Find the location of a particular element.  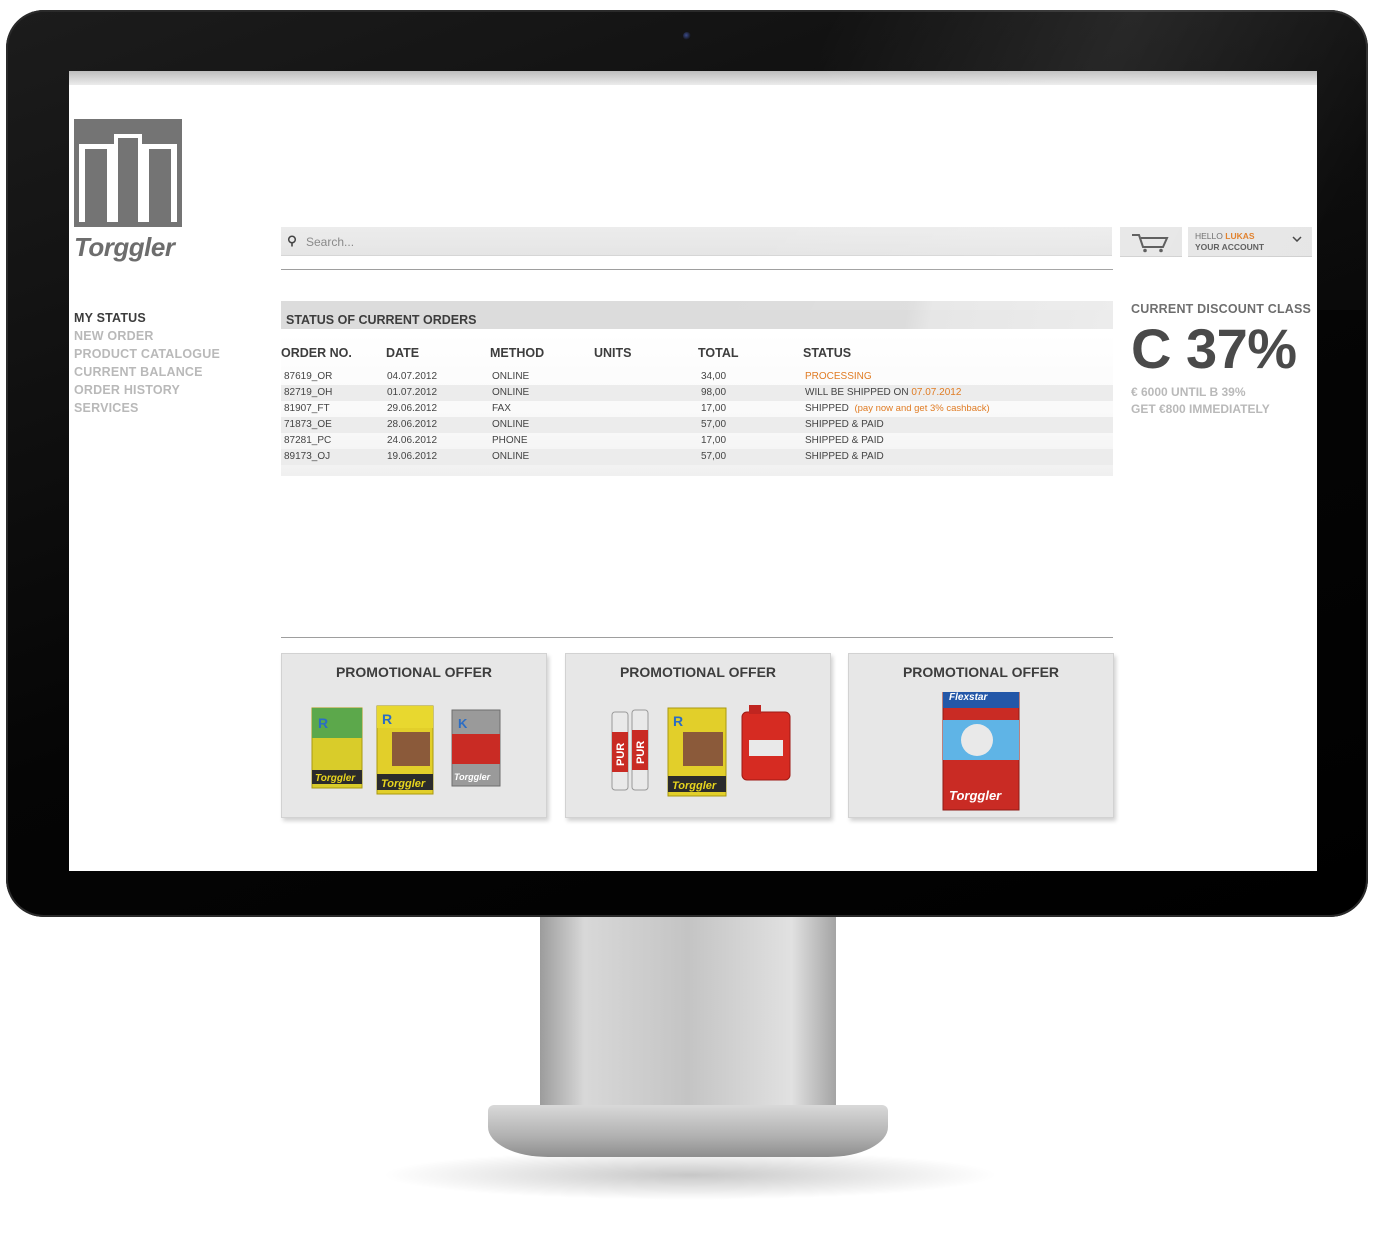

orders-section-header: STATUS OF CURRENT ORDERS is located at coordinates (697, 315).